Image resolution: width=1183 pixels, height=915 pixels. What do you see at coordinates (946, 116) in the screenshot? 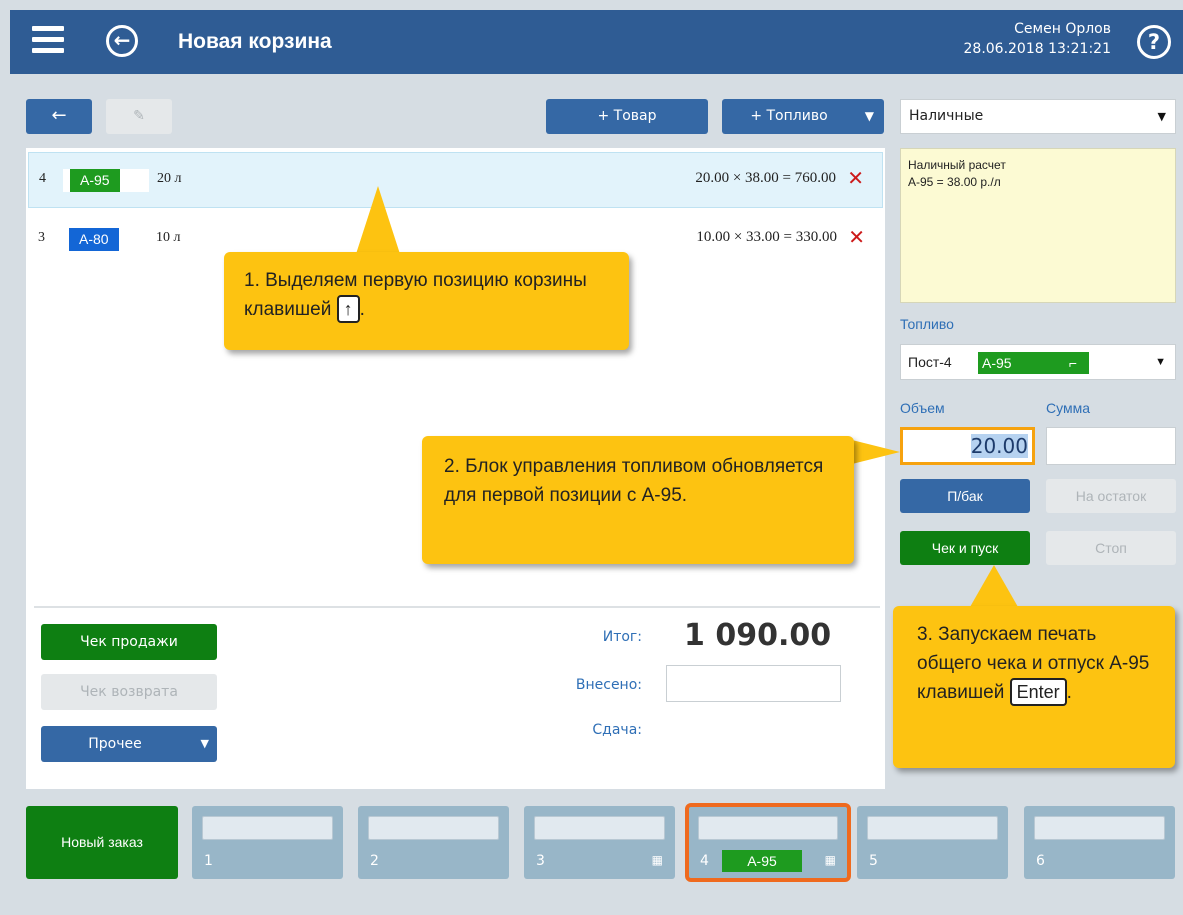
I see `payment-method-value: Наличные` at bounding box center [946, 116].